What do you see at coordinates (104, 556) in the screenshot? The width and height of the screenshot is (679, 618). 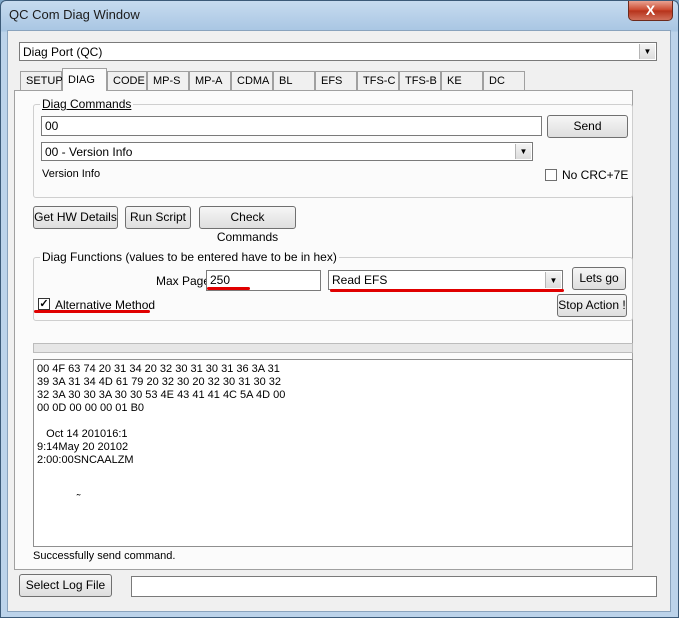 I see `status-text: Successfully send command.` at bounding box center [104, 556].